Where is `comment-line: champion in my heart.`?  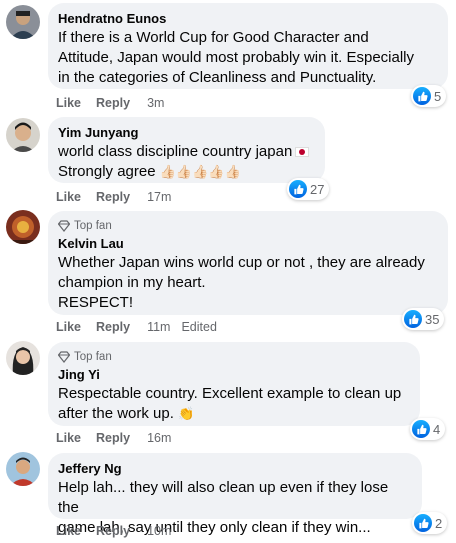 comment-line: champion in my heart. is located at coordinates (132, 282).